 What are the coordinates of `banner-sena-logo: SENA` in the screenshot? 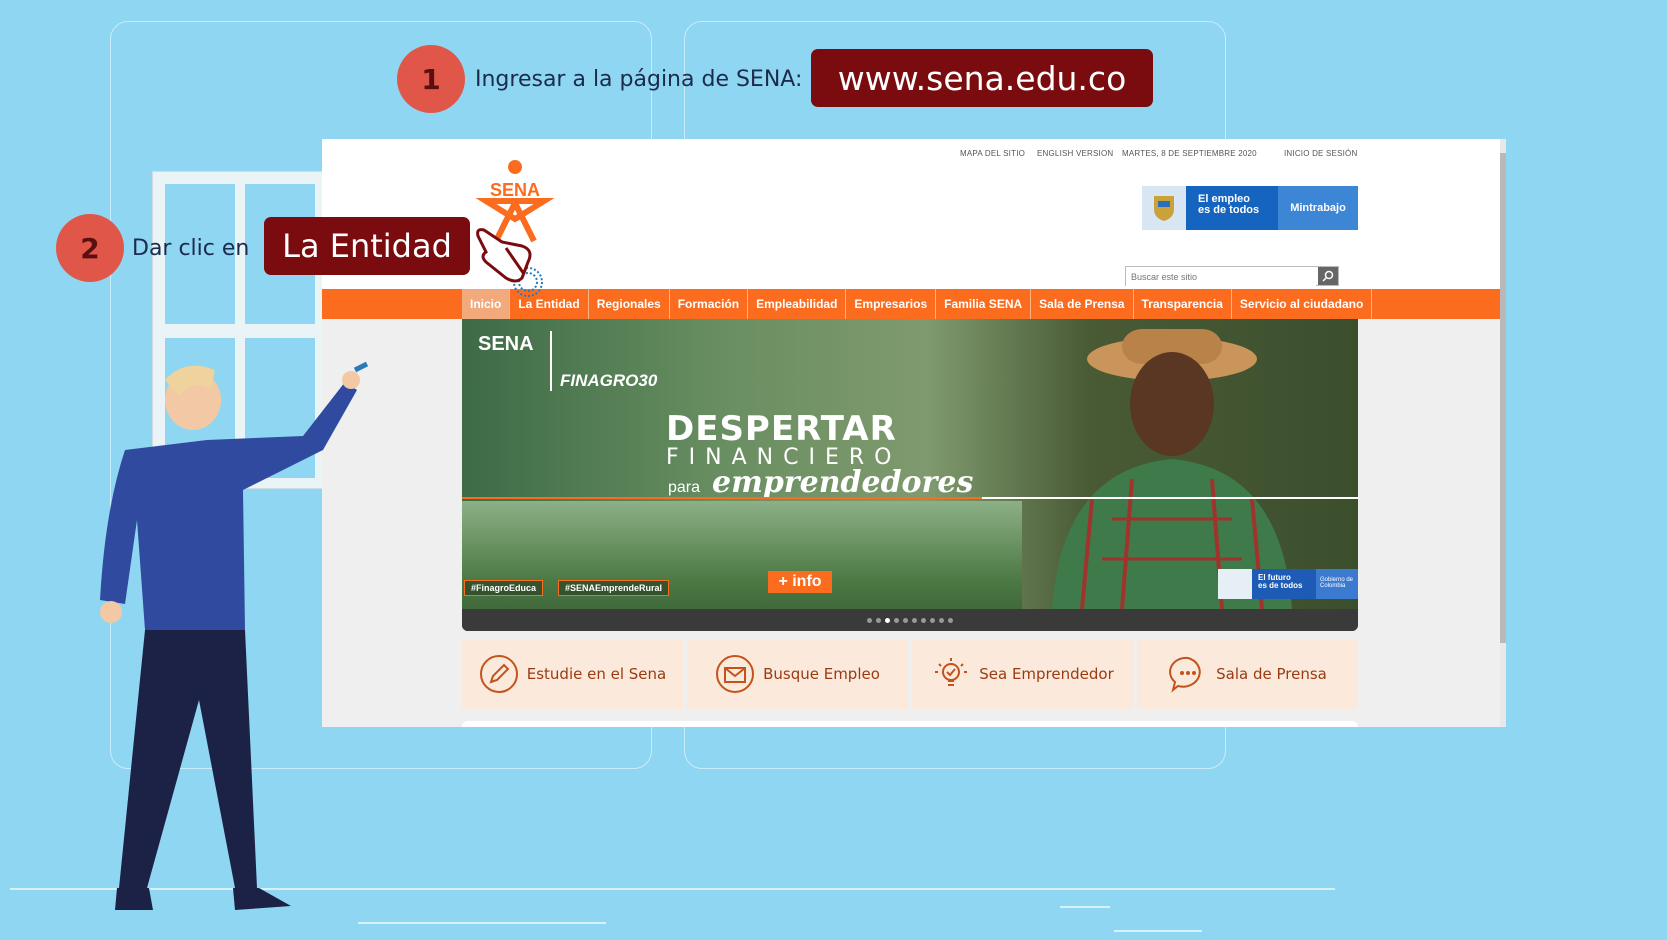 It's located at (506, 344).